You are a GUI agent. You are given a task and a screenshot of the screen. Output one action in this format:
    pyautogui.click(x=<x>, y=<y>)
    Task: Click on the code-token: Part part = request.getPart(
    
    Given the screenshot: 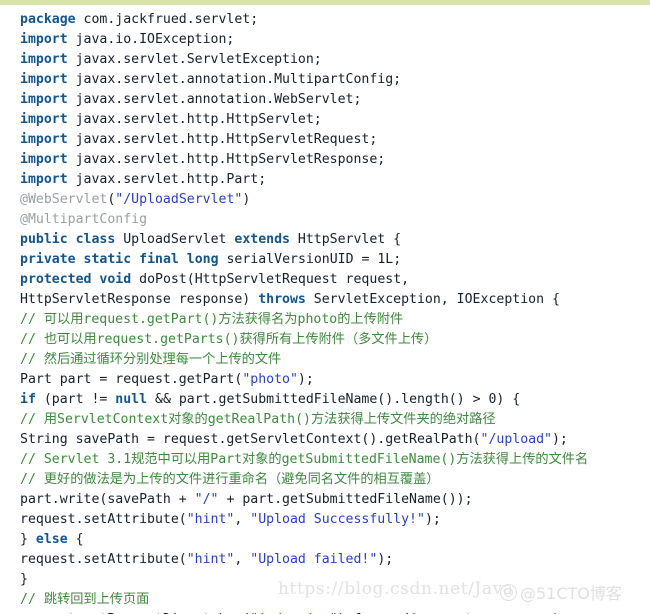 What is the action you would take?
    pyautogui.click(x=131, y=379)
    